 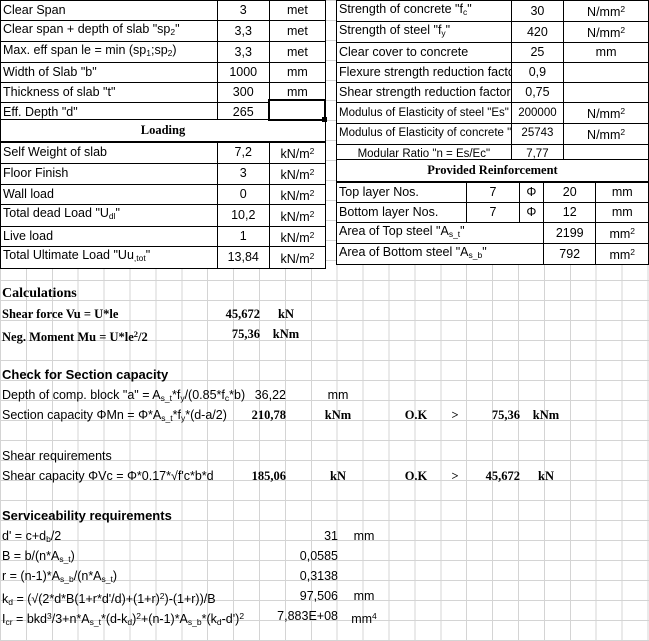 What do you see at coordinates (243, 10) in the screenshot?
I see `geometry-value-0: 3` at bounding box center [243, 10].